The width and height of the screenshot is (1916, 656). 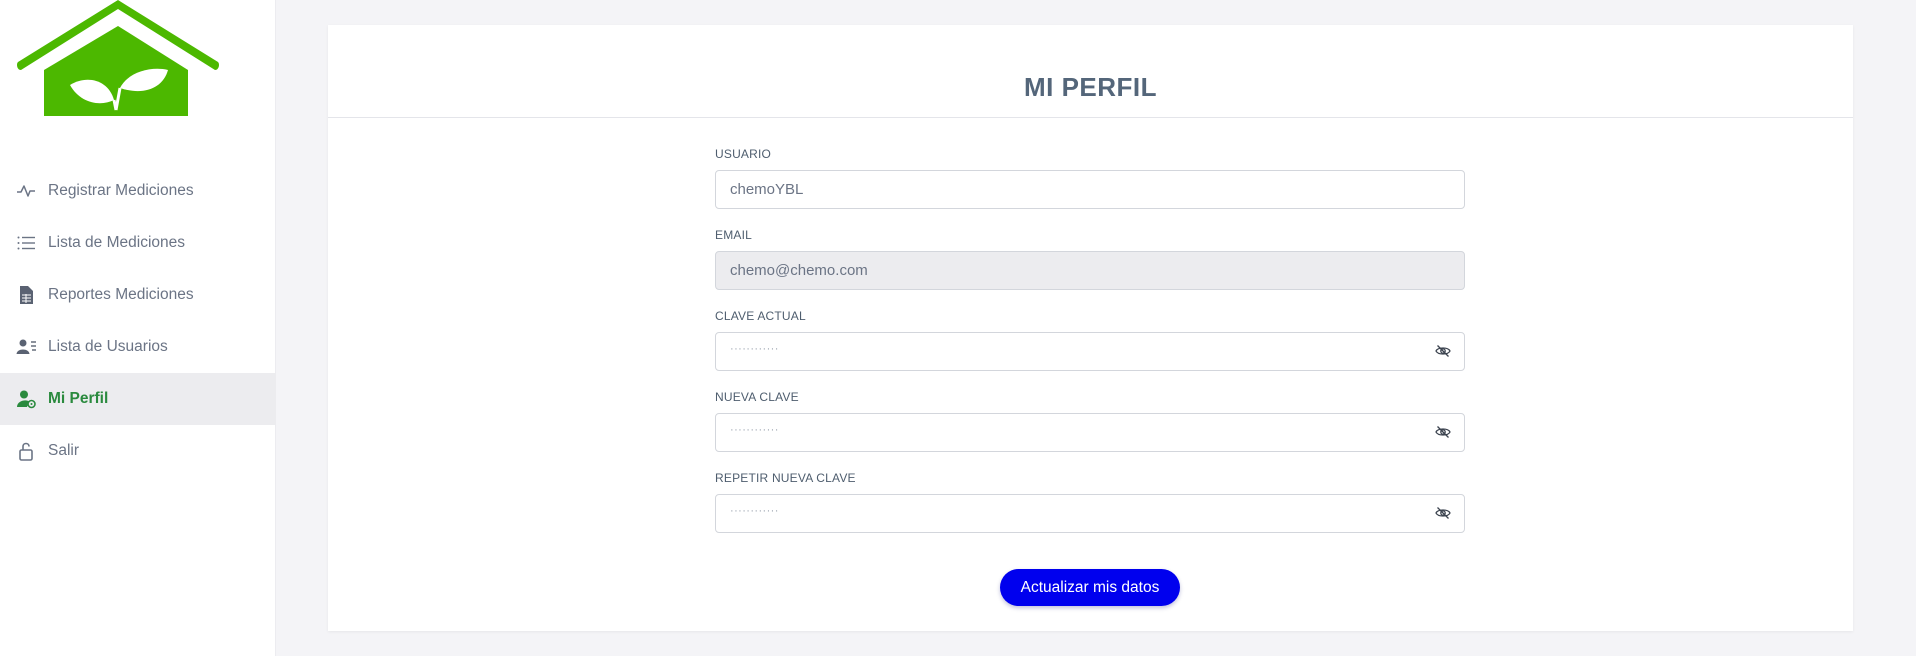 I want to click on email-field-group: EMAIL, so click(x=1090, y=259).